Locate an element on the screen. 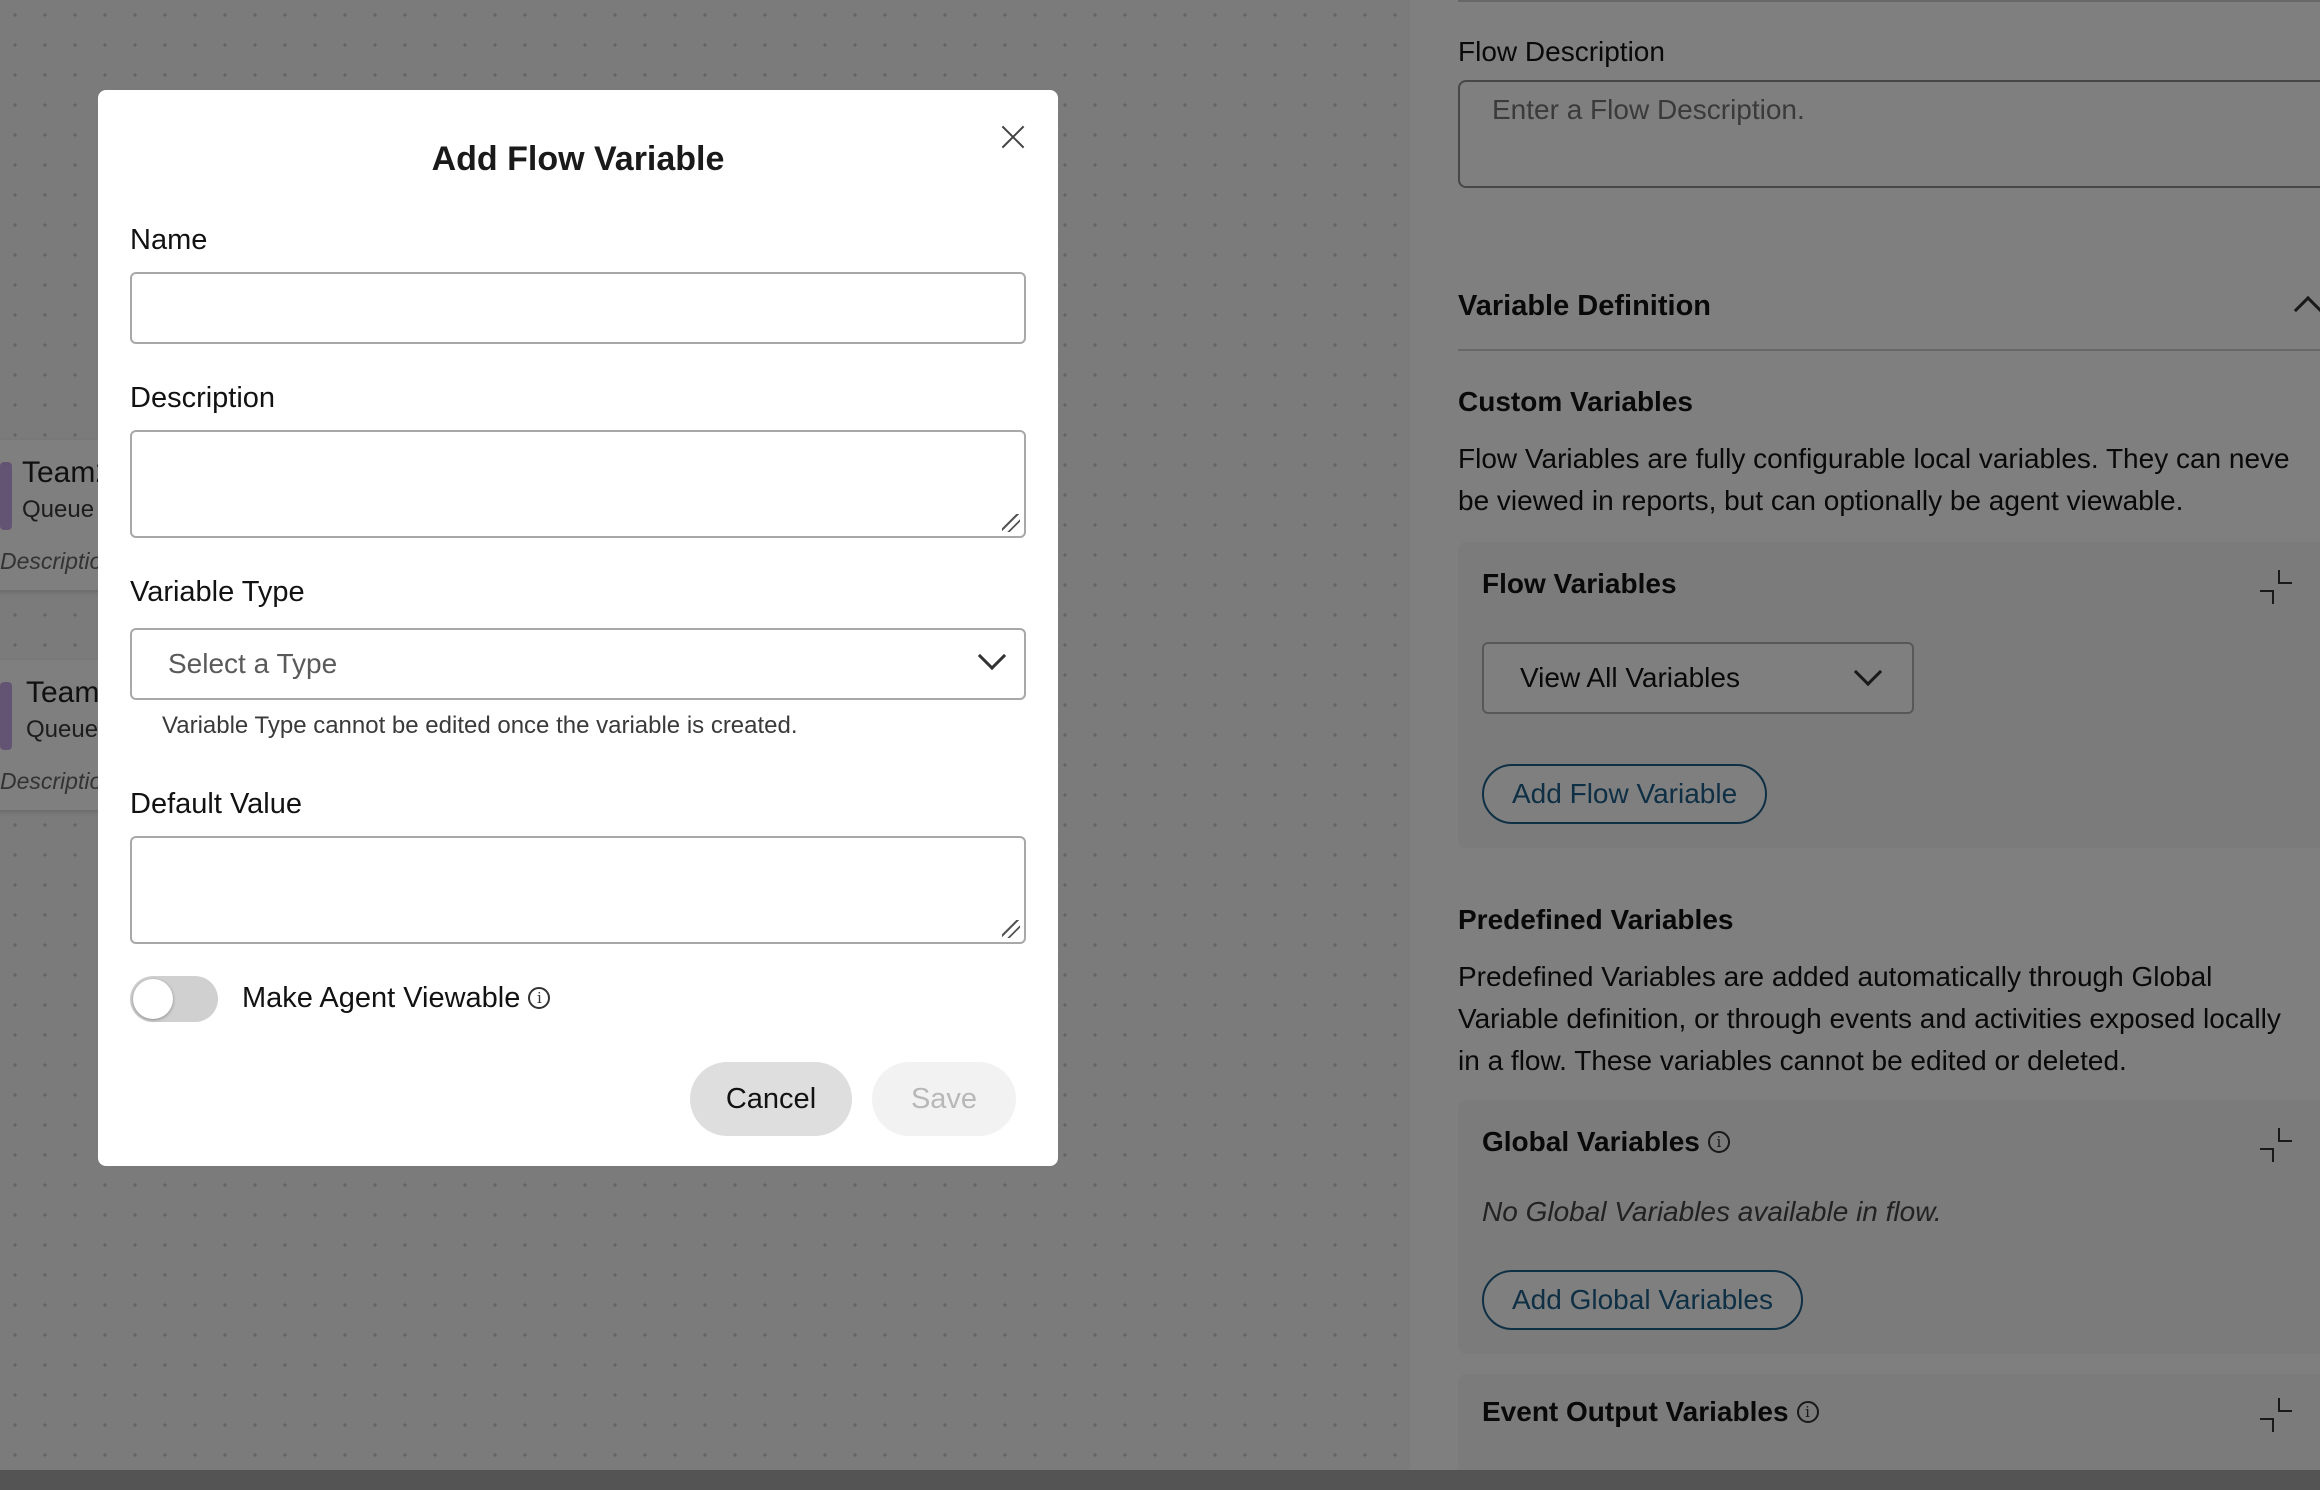 This screenshot has height=1490, width=2320. description-field-wrapper is located at coordinates (578, 484).